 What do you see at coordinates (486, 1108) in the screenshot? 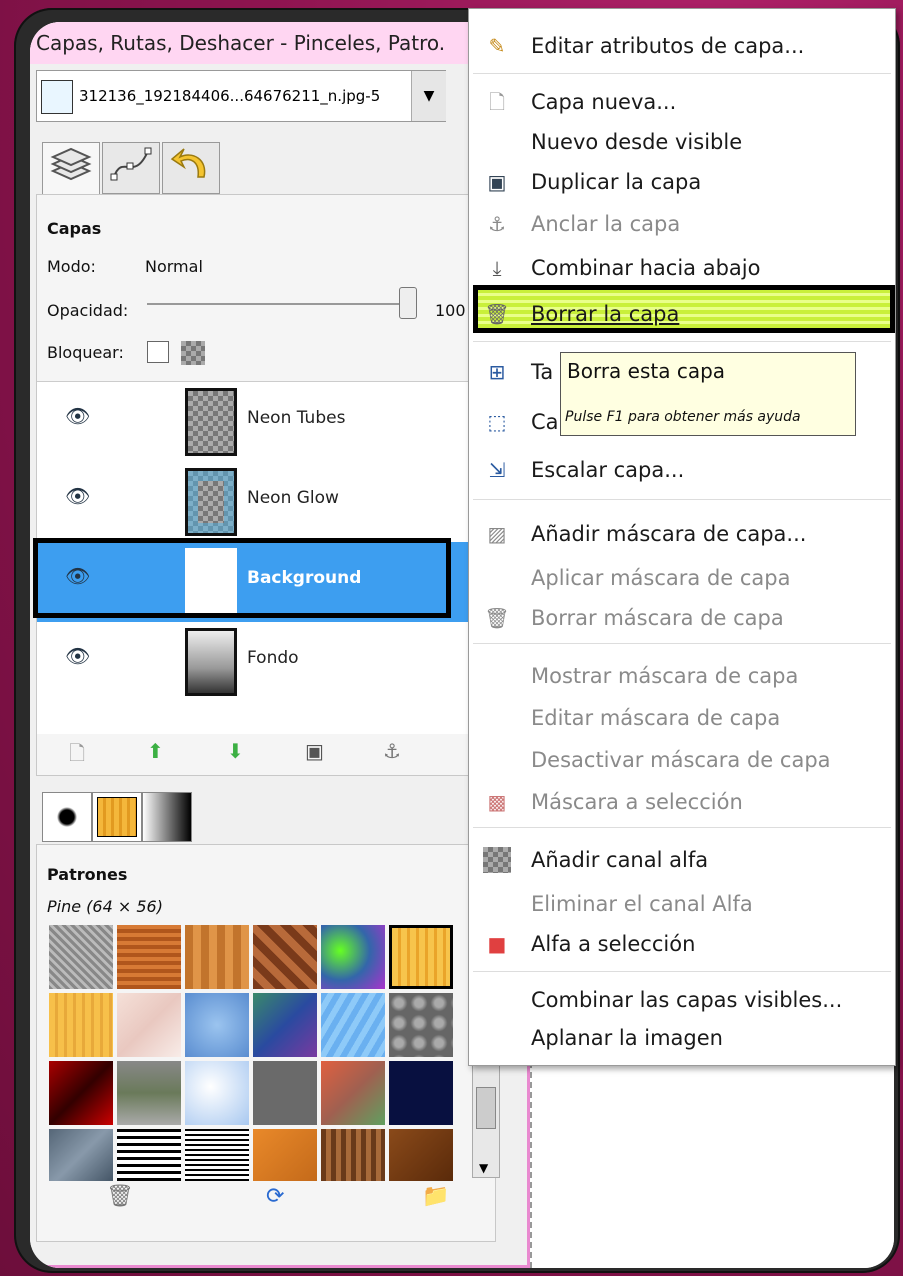
I see `scrollbar-thumb` at bounding box center [486, 1108].